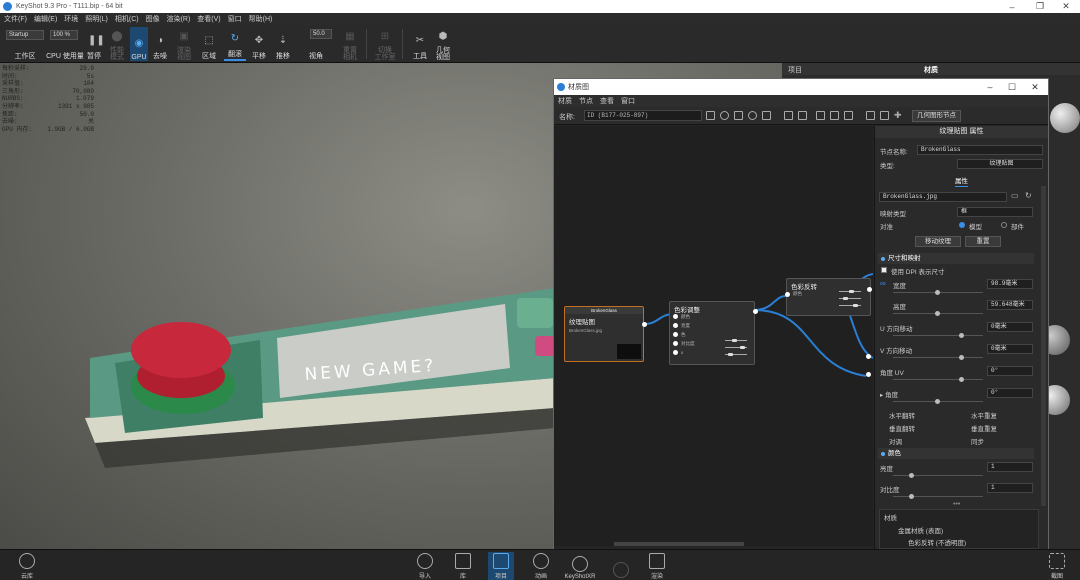 This screenshot has height=580, width=1080. I want to click on reset-button: 重置, so click(983, 241).